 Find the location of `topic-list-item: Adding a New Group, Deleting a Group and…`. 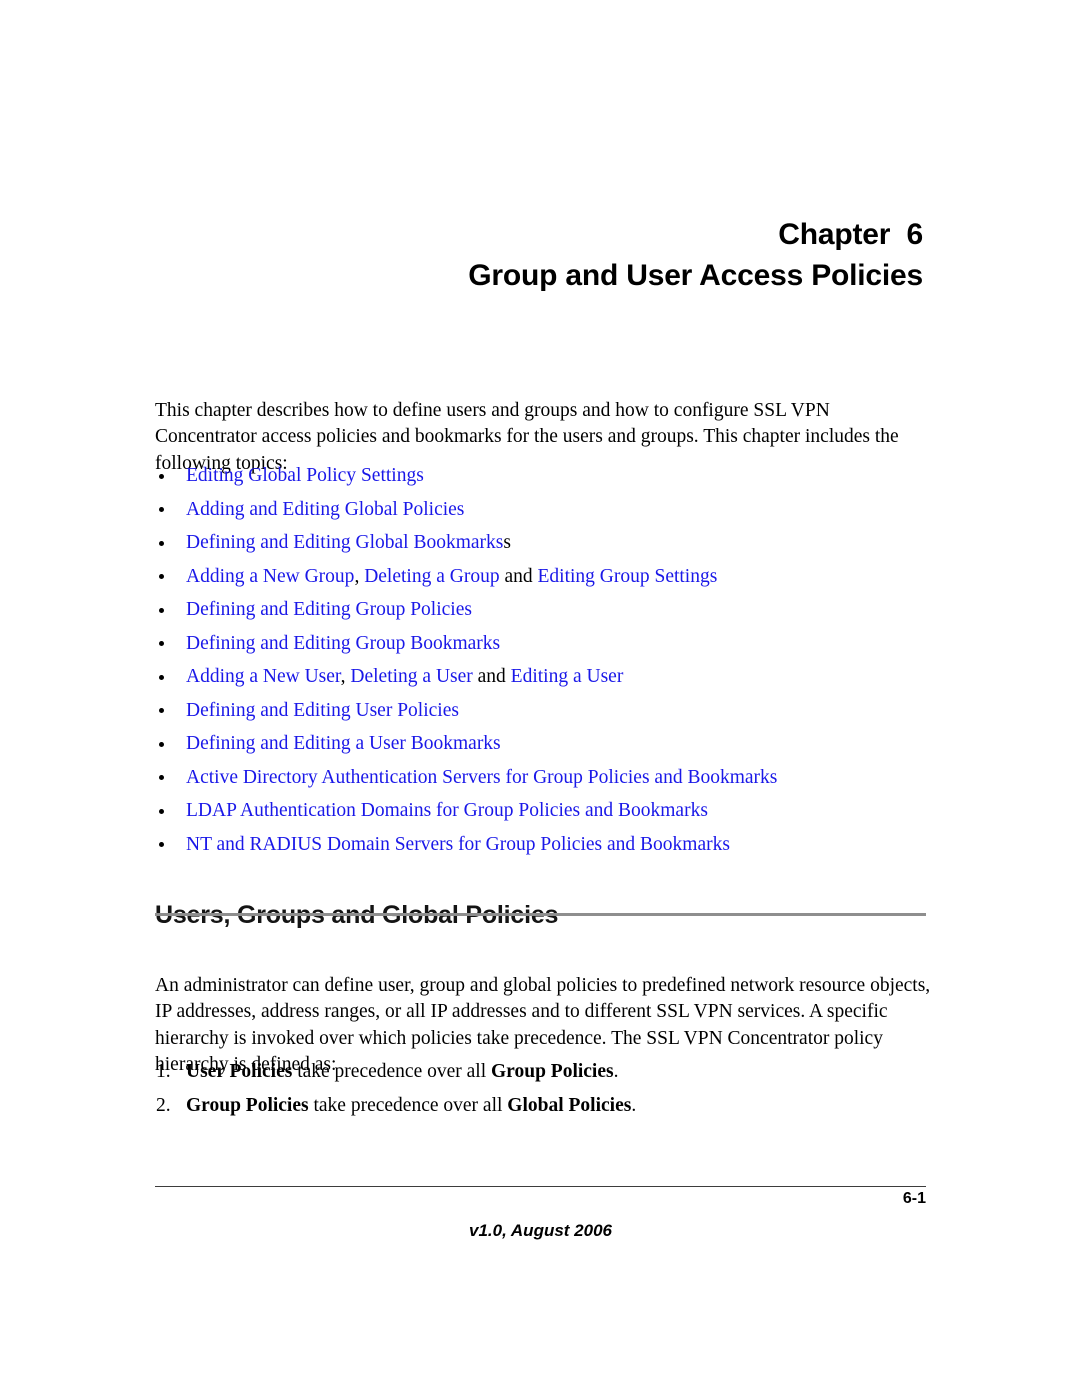

topic-list-item: Adding a New Group, Deleting a Group and… is located at coordinates (550, 577).